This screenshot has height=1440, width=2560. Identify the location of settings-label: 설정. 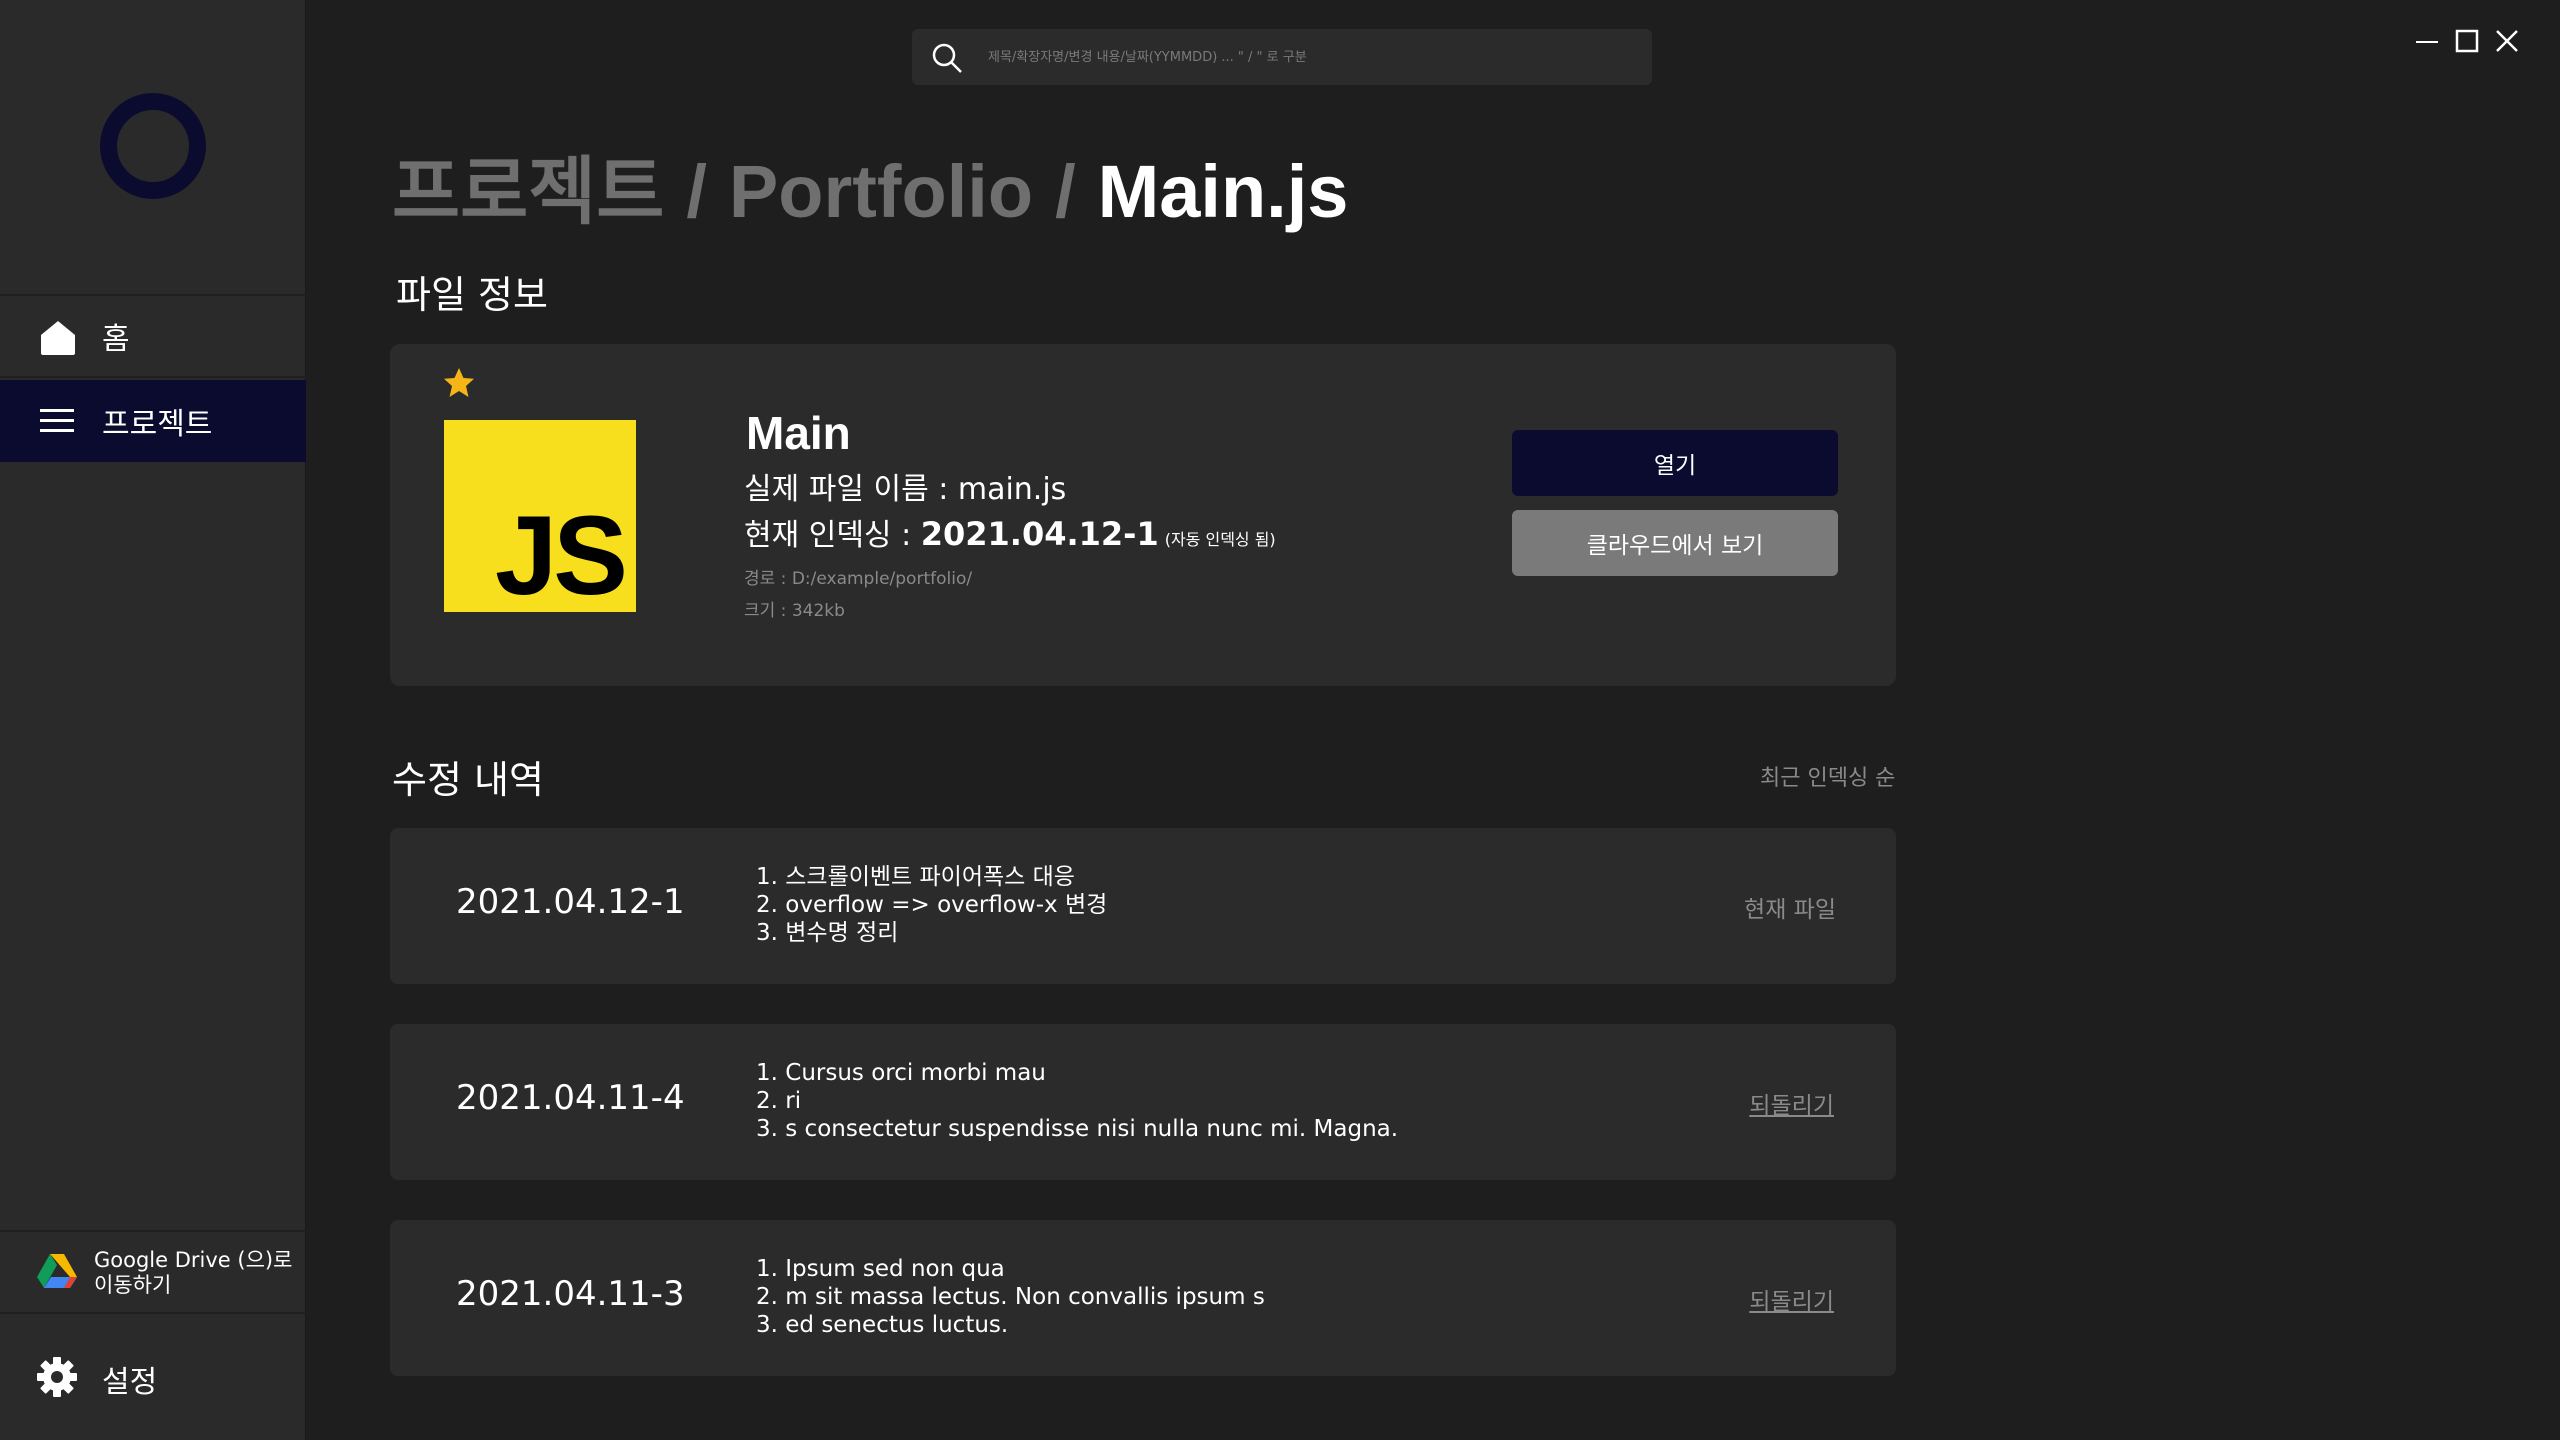
(130, 1382).